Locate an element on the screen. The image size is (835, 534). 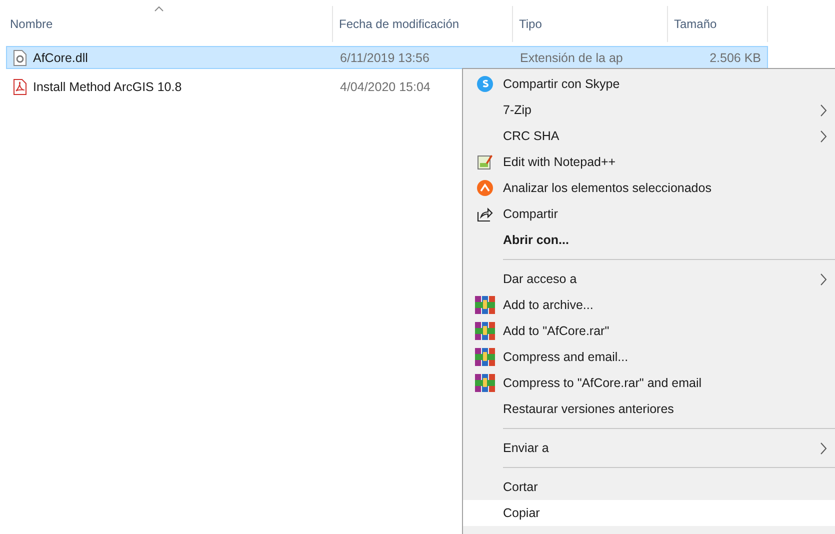
menu-item: Compartir con Skype is located at coordinates (649, 84).